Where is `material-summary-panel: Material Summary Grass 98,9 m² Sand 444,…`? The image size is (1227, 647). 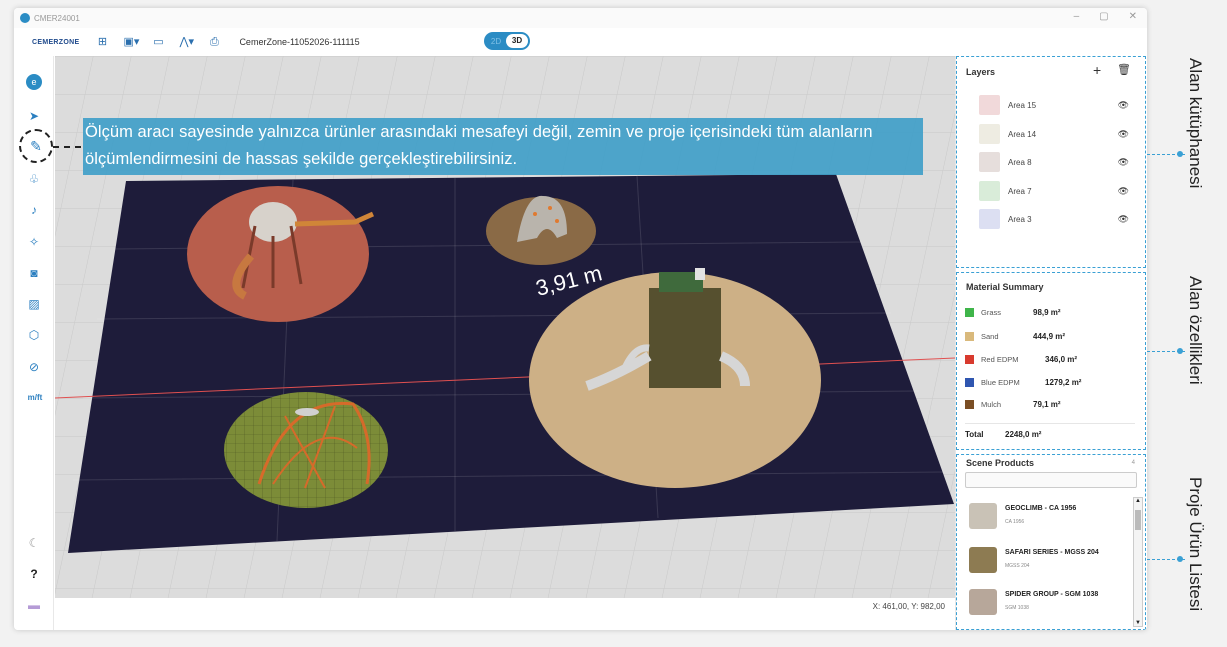 material-summary-panel: Material Summary Grass 98,9 m² Sand 444,… is located at coordinates (1051, 361).